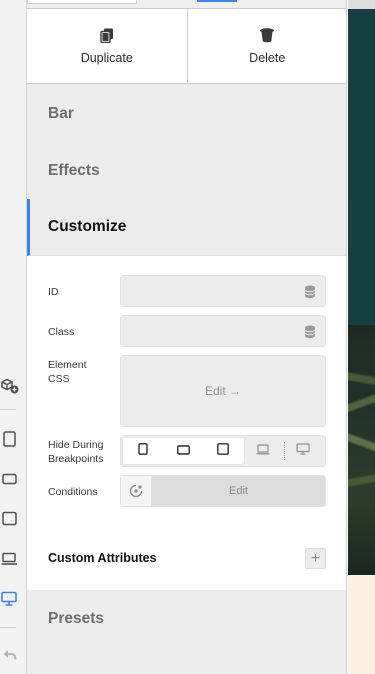  What do you see at coordinates (67, 365) in the screenshot?
I see `element-css-label-line1: Element` at bounding box center [67, 365].